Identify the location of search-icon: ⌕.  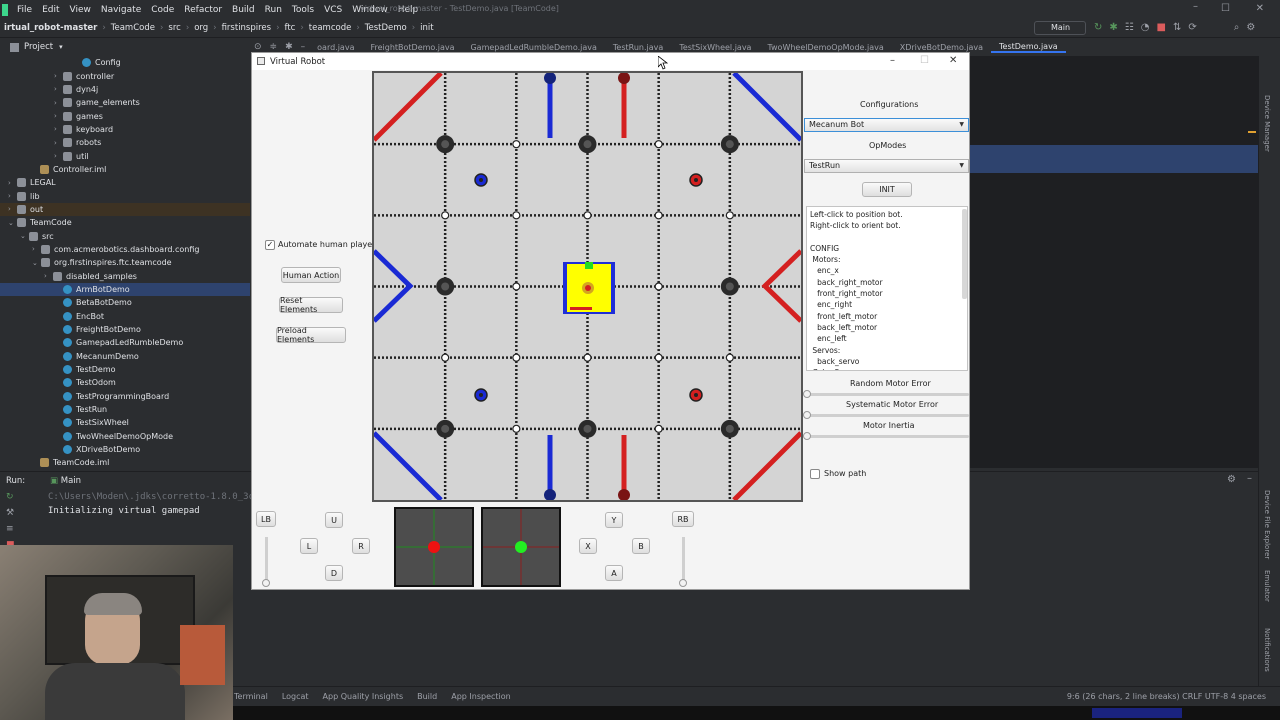
(1237, 27).